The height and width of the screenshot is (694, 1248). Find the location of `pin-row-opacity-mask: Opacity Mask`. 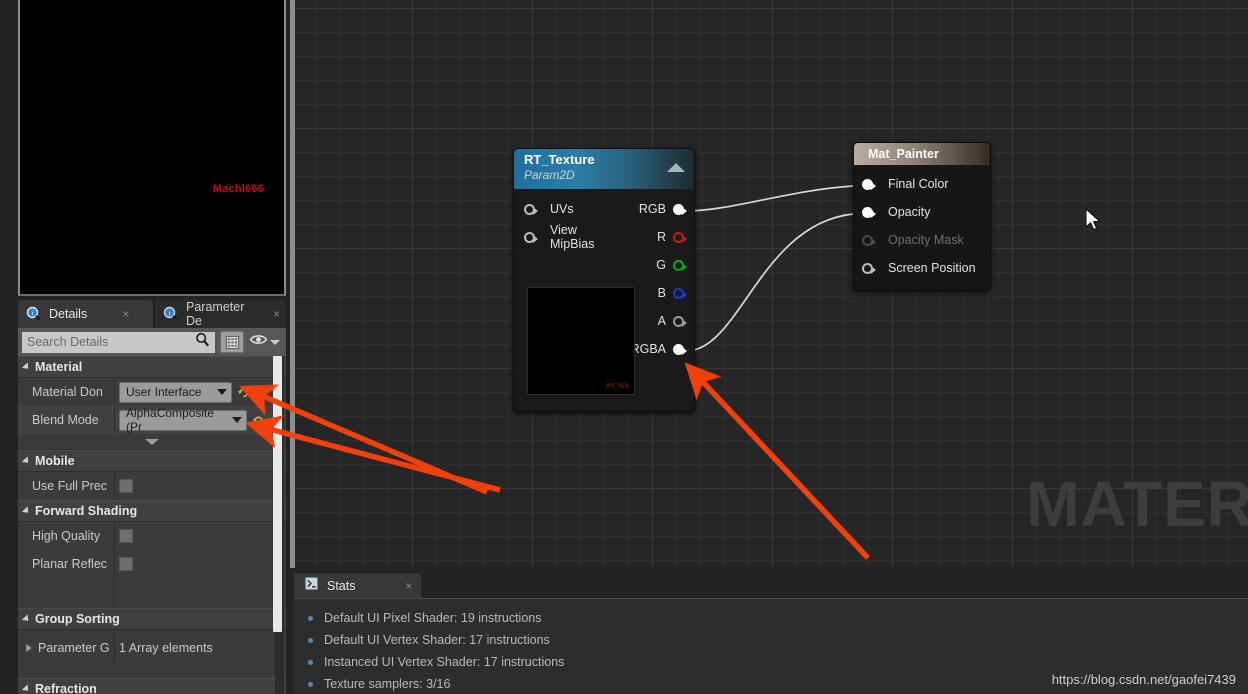

pin-row-opacity-mask: Opacity Mask is located at coordinates (922, 240).